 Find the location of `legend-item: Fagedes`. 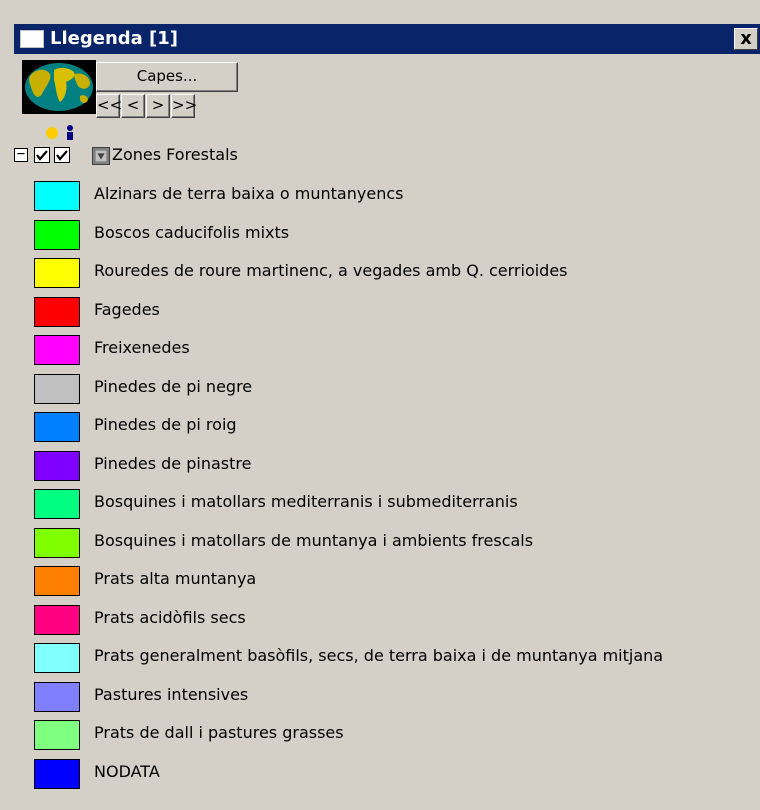

legend-item: Fagedes is located at coordinates (397, 313).